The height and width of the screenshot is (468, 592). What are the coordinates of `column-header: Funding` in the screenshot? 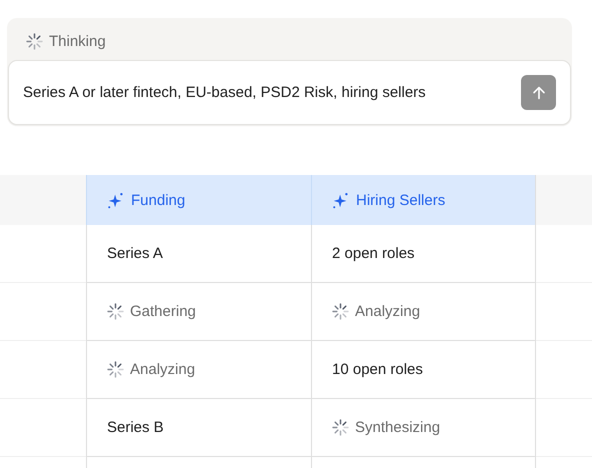 It's located at (198, 200).